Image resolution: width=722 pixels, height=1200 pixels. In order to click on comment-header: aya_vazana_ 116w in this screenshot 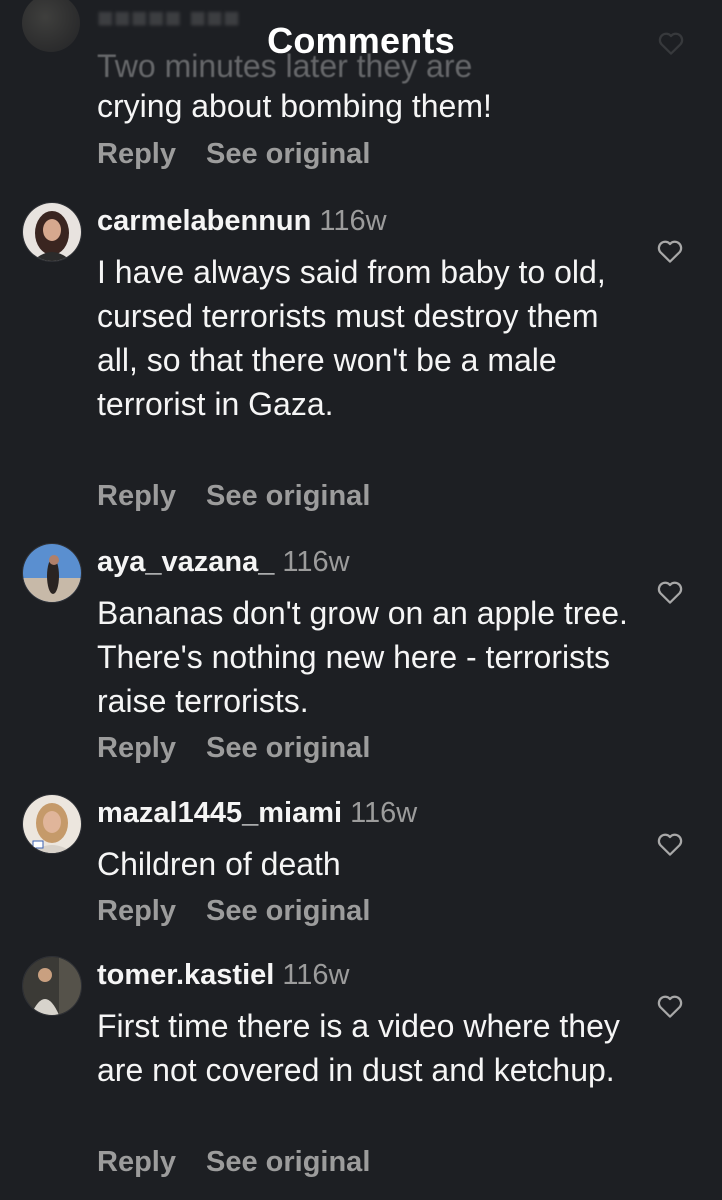, I will do `click(223, 562)`.